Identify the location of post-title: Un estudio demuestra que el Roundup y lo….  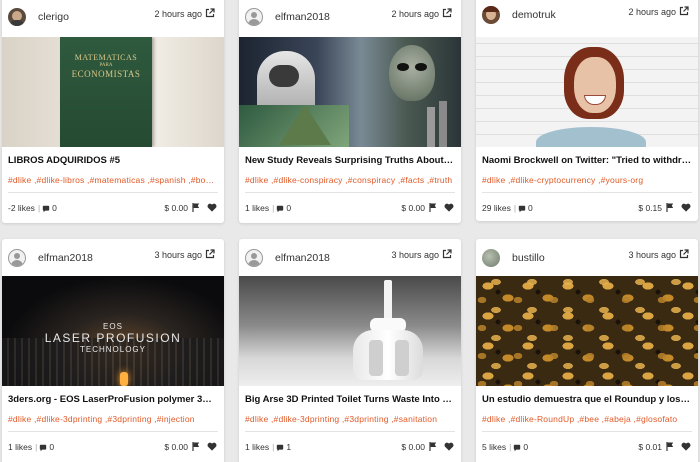
(587, 399).